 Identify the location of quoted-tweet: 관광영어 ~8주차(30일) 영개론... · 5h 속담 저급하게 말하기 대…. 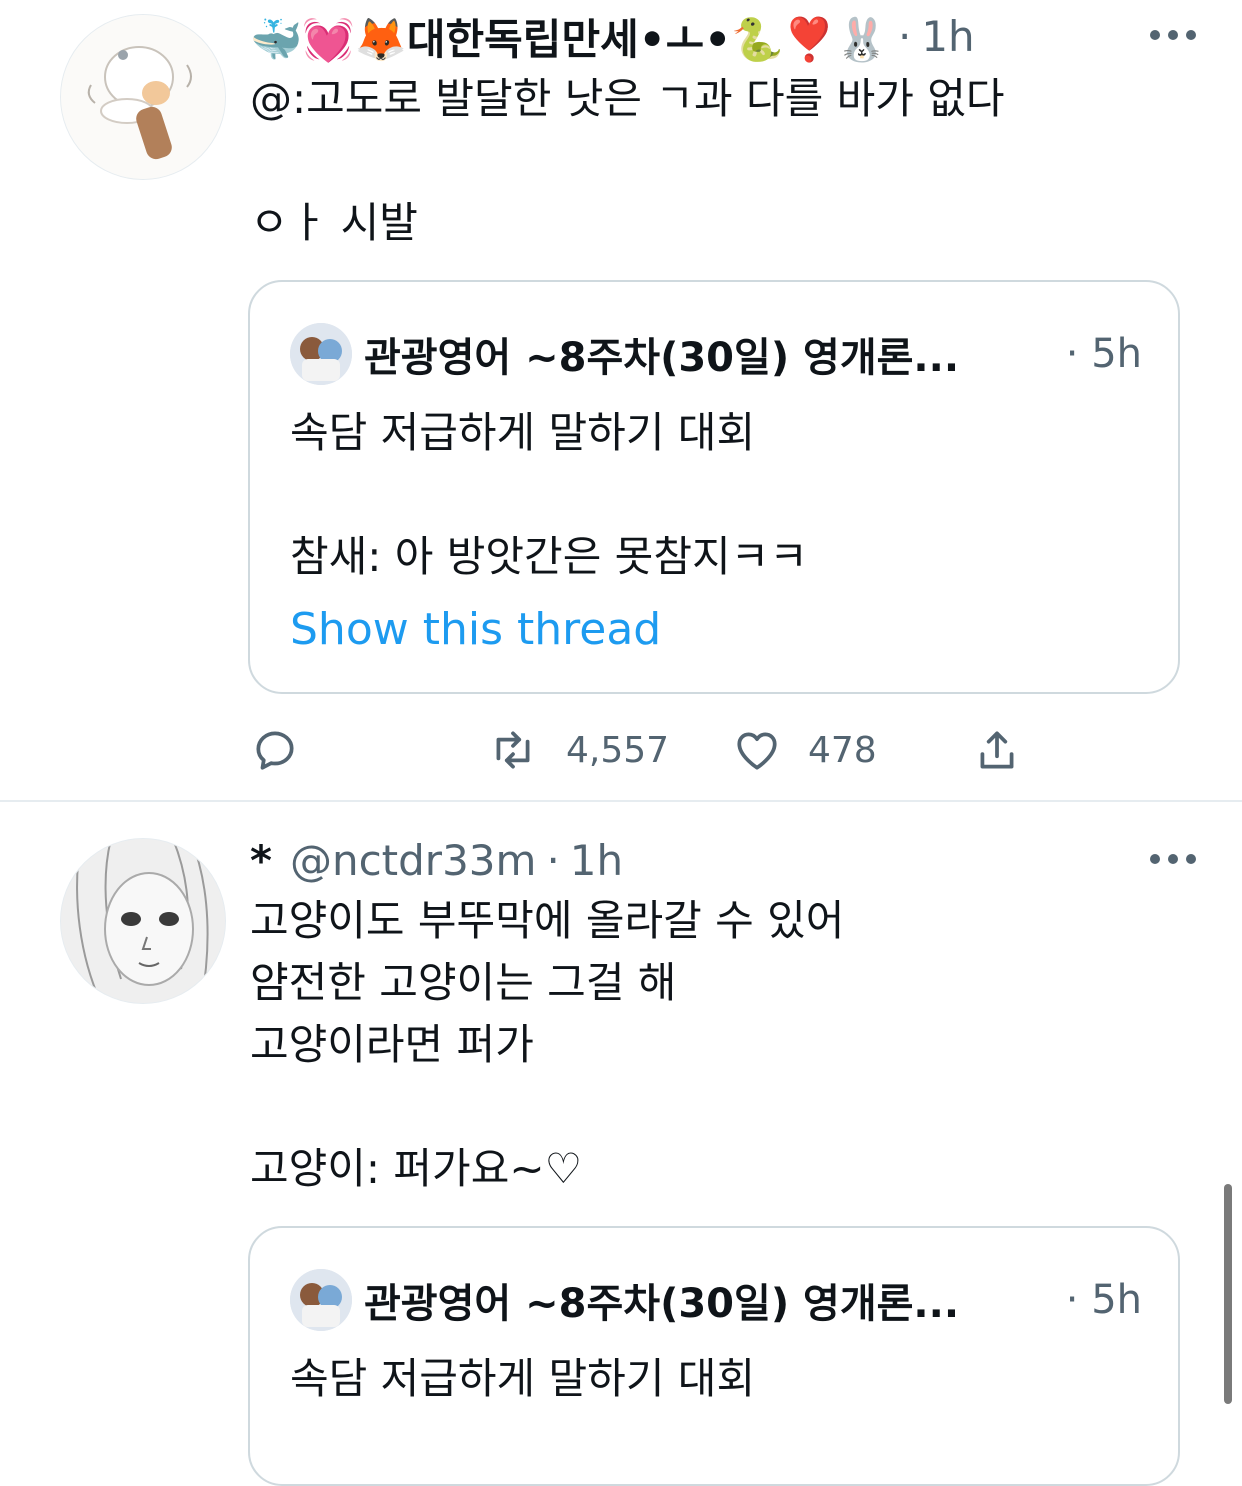
(714, 1356).